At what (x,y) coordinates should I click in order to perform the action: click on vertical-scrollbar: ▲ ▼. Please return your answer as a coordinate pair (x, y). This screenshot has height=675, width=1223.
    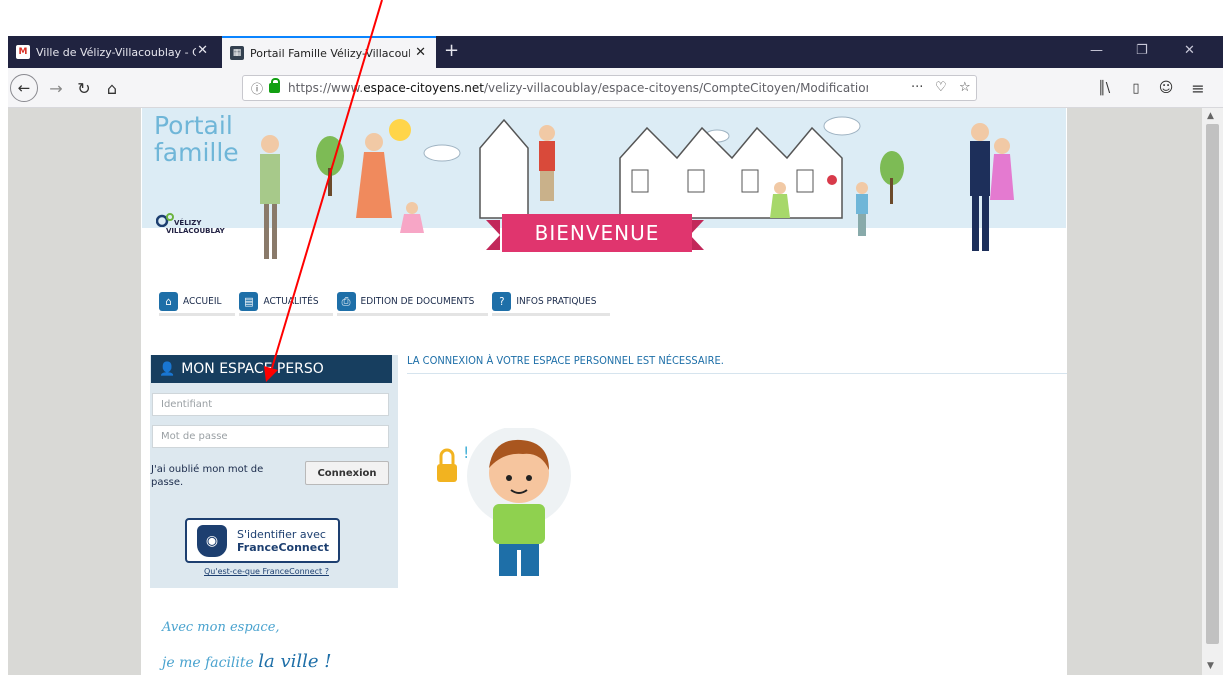
    Looking at the image, I should click on (1212, 391).